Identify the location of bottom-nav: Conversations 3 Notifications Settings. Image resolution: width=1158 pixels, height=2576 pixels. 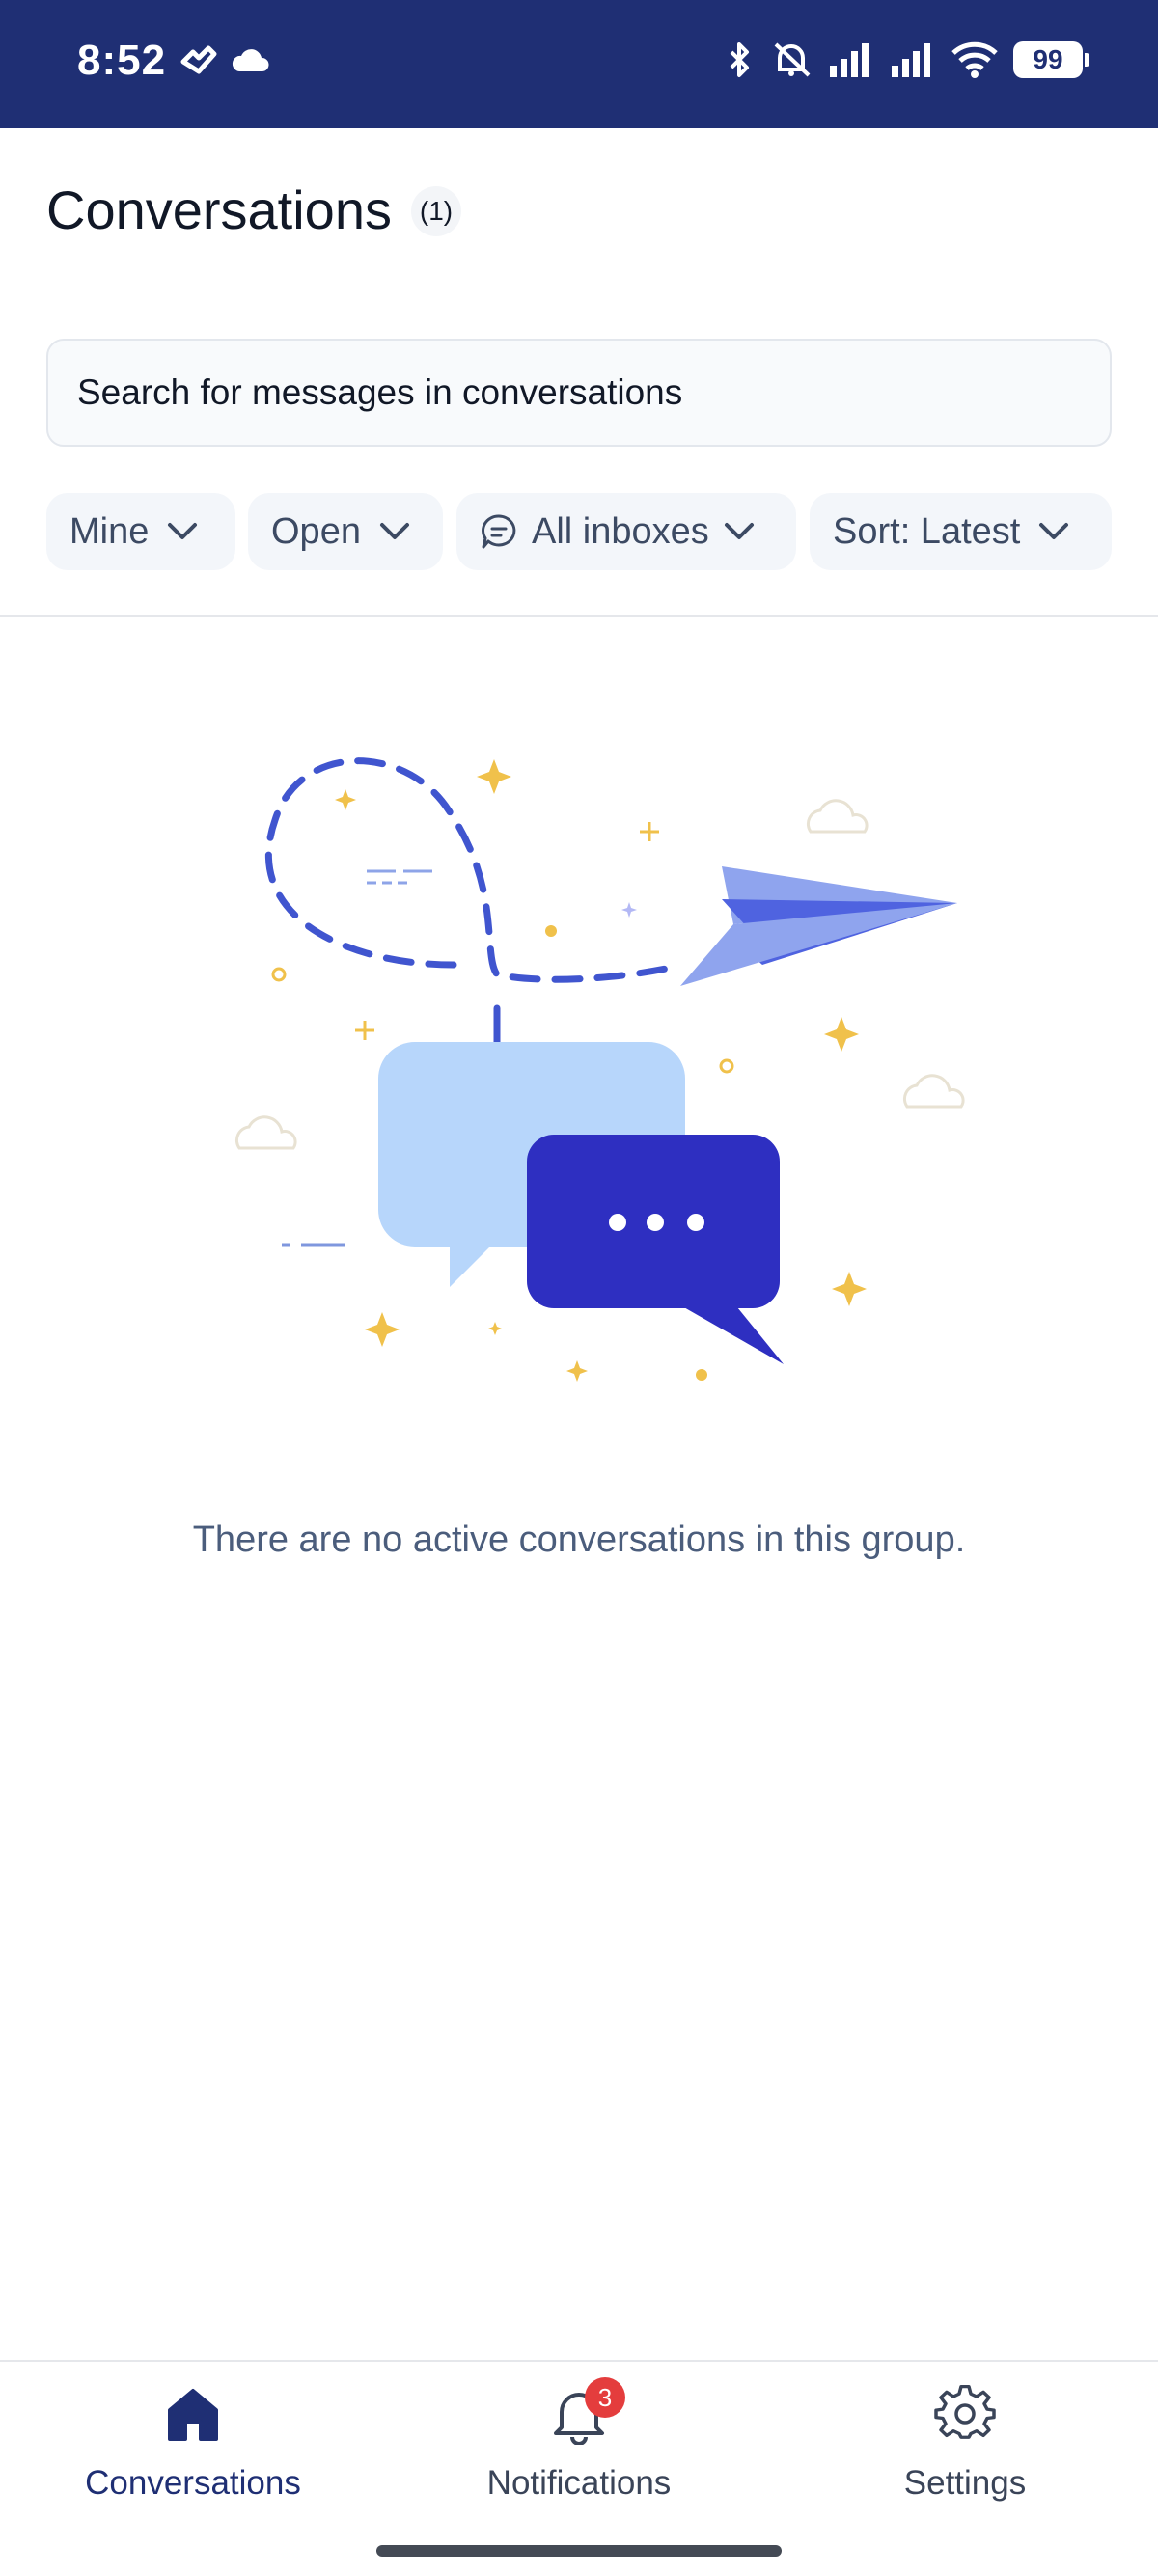
(579, 2468).